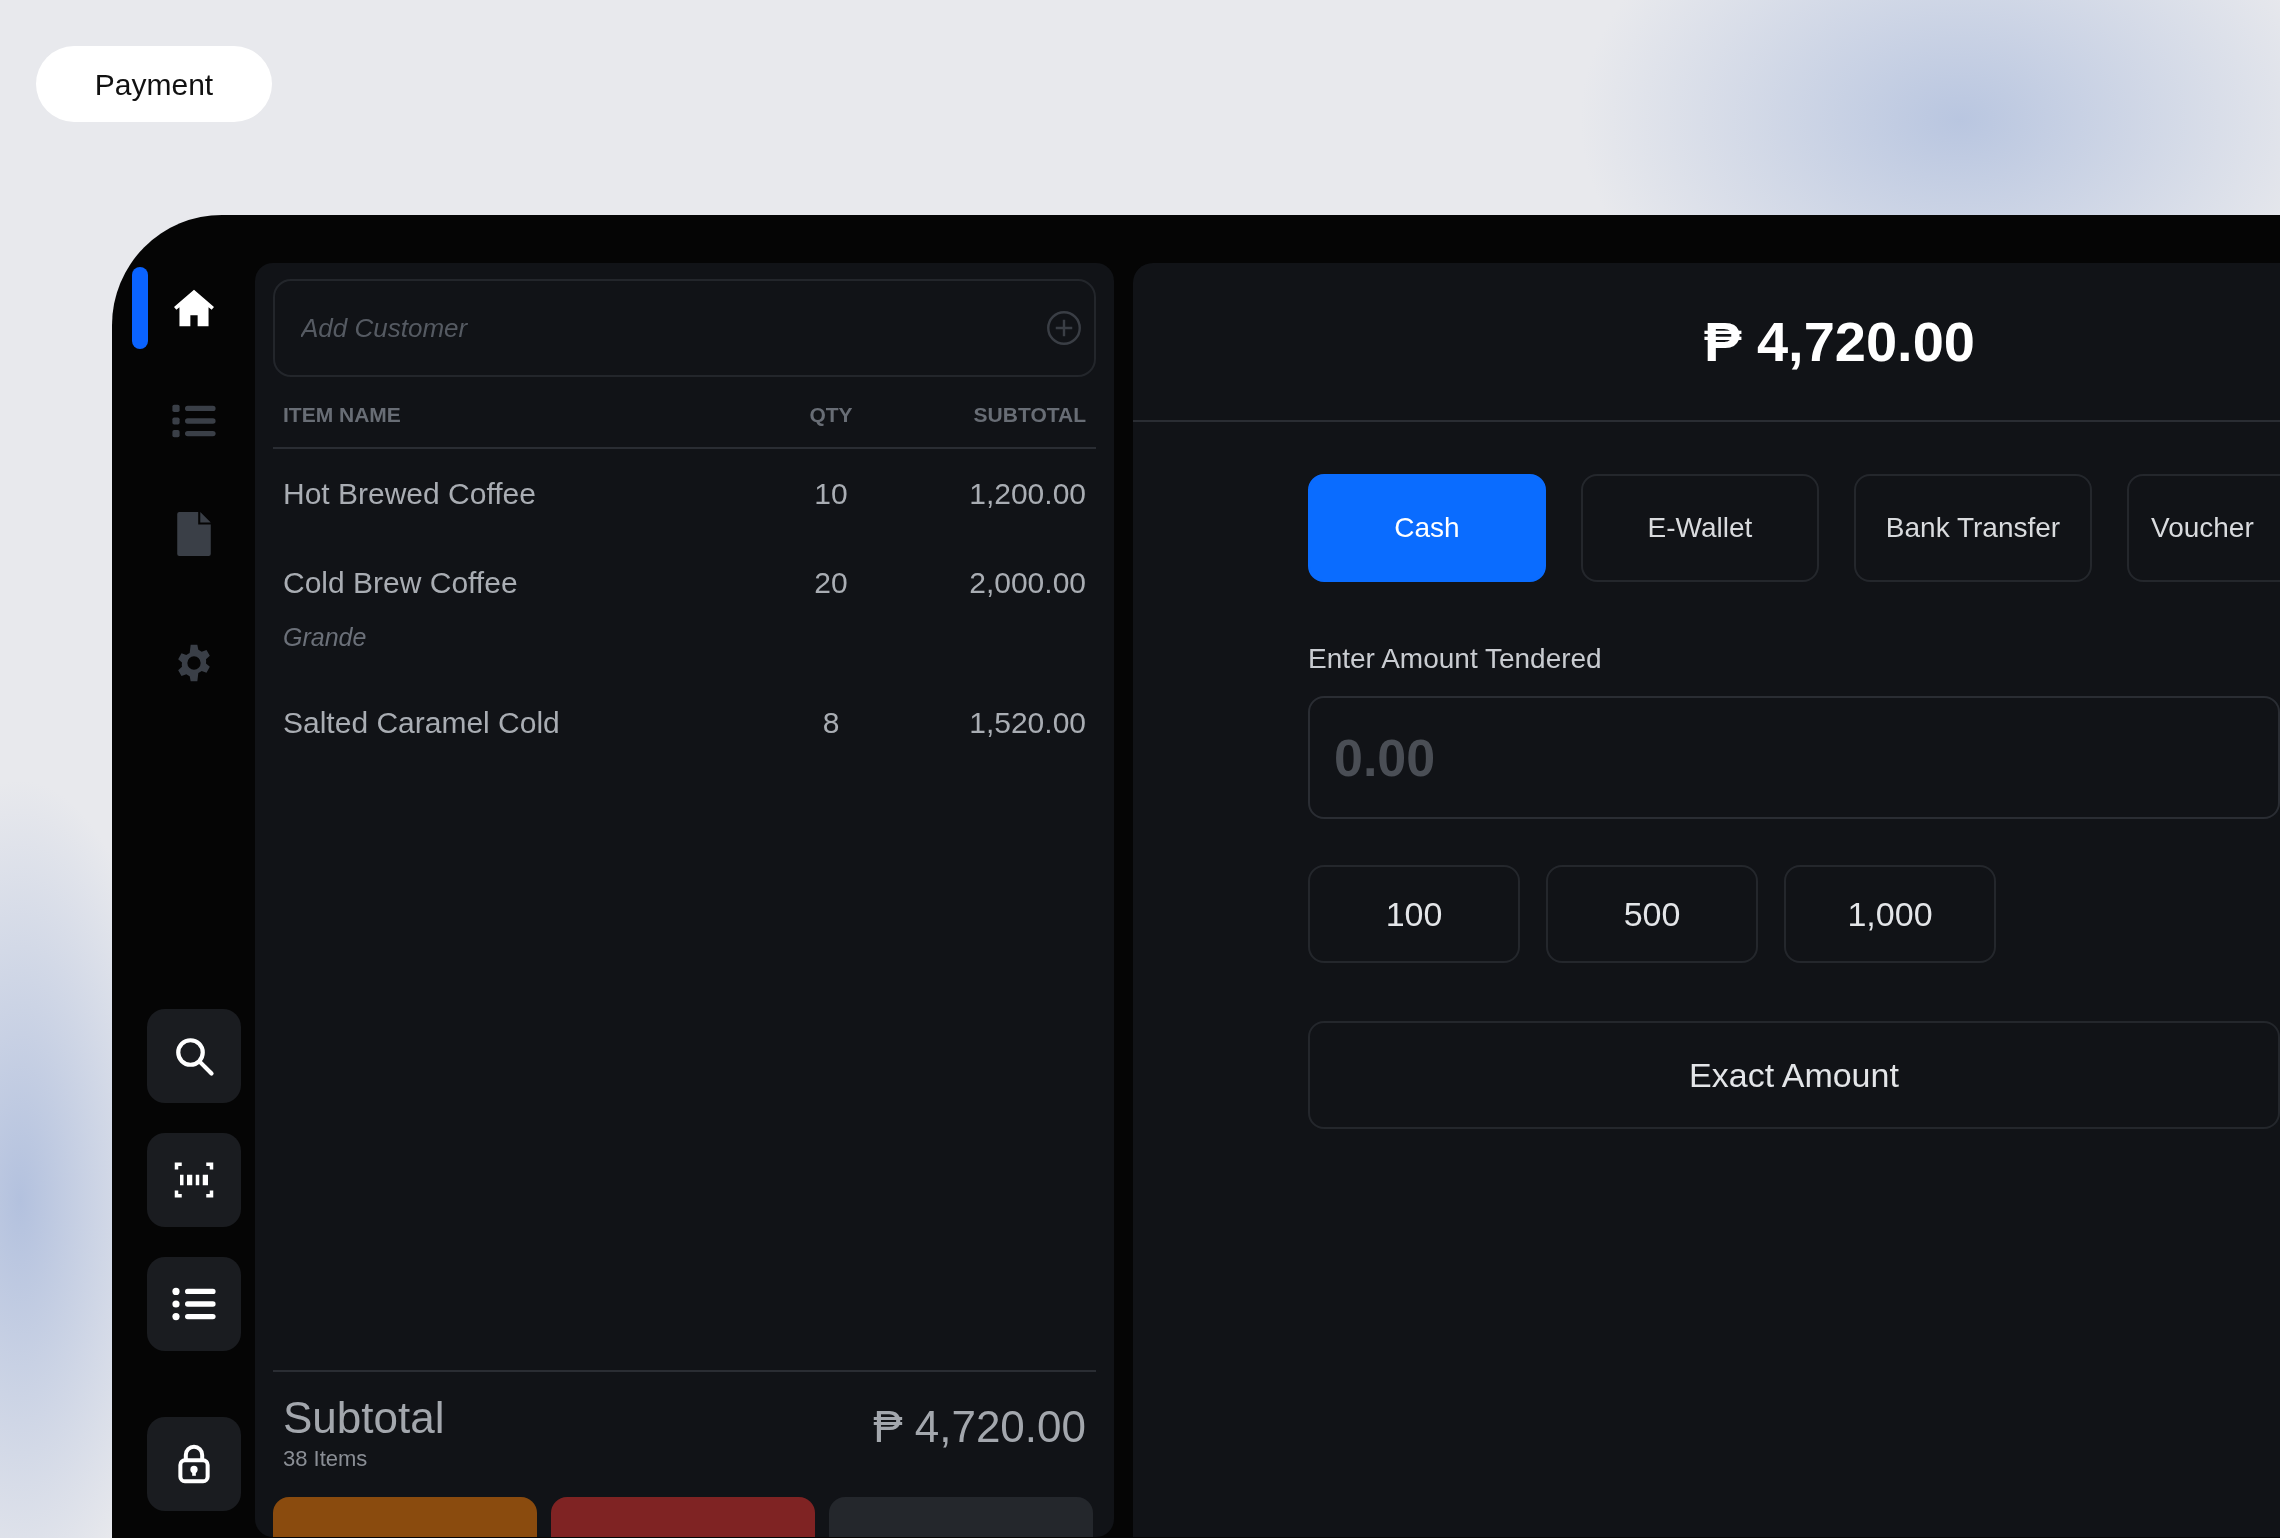  I want to click on payment-method-tab: Voucher, so click(2203, 528).